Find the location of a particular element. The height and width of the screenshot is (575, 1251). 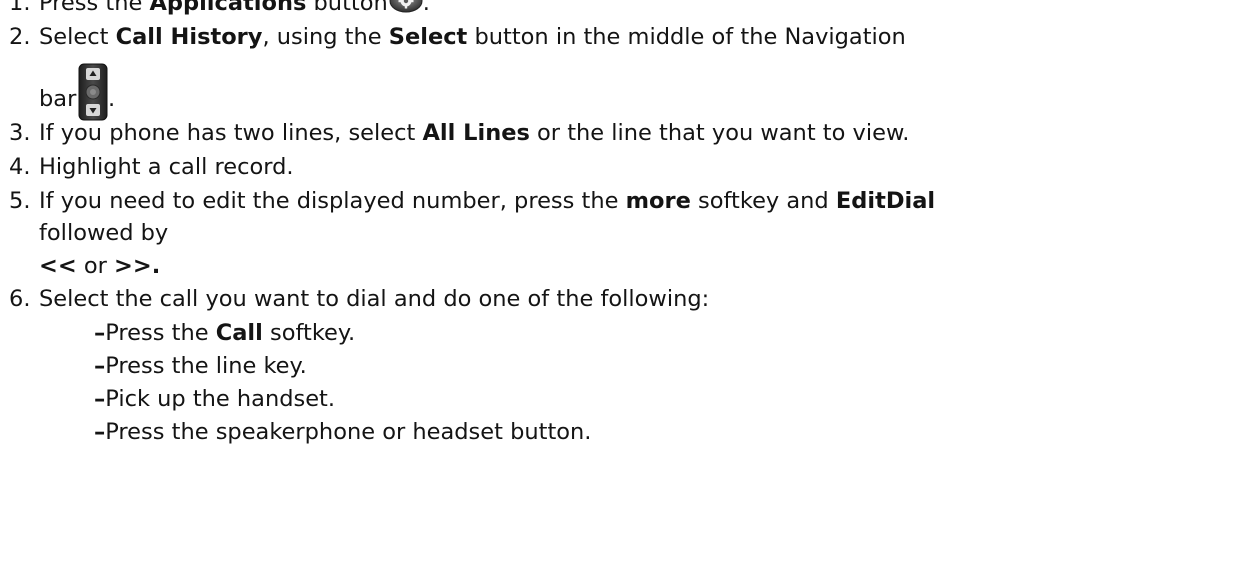

step-6-subitem: –Press the Call softkey. is located at coordinates (224, 333).